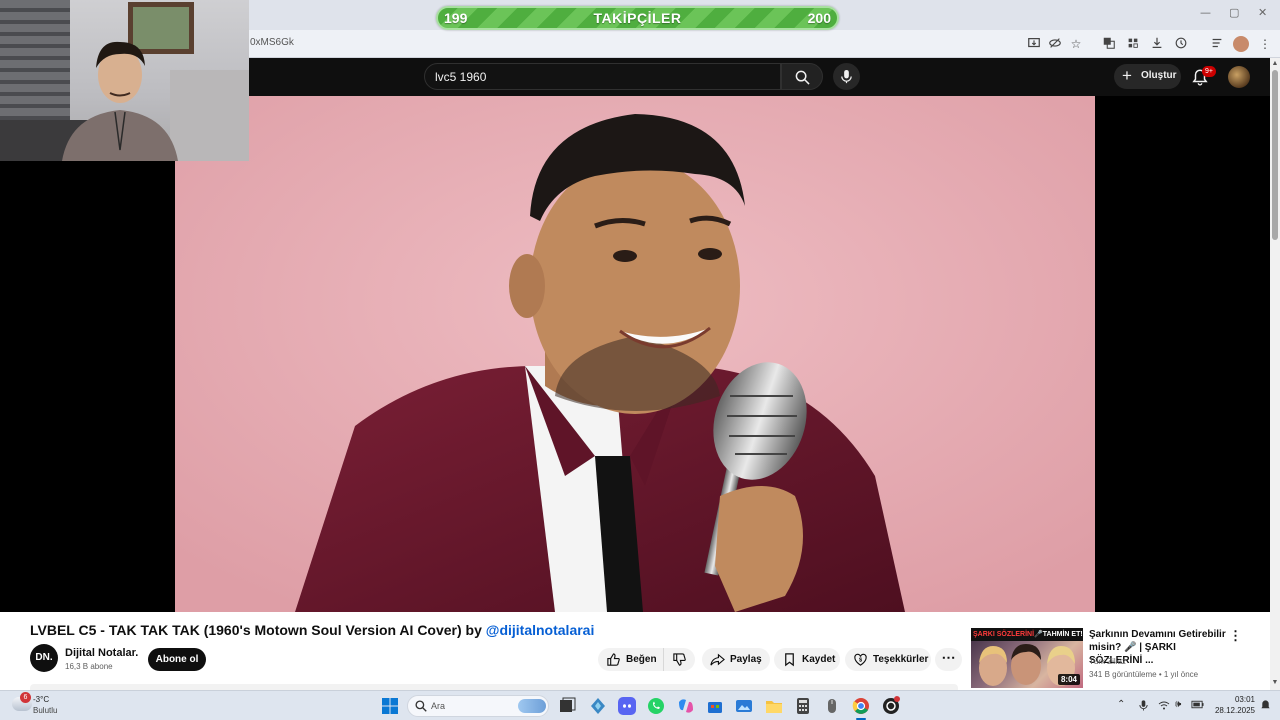 The height and width of the screenshot is (720, 1280). Describe the element at coordinates (1133, 44) in the screenshot. I see `extensions-grid-icon` at that location.